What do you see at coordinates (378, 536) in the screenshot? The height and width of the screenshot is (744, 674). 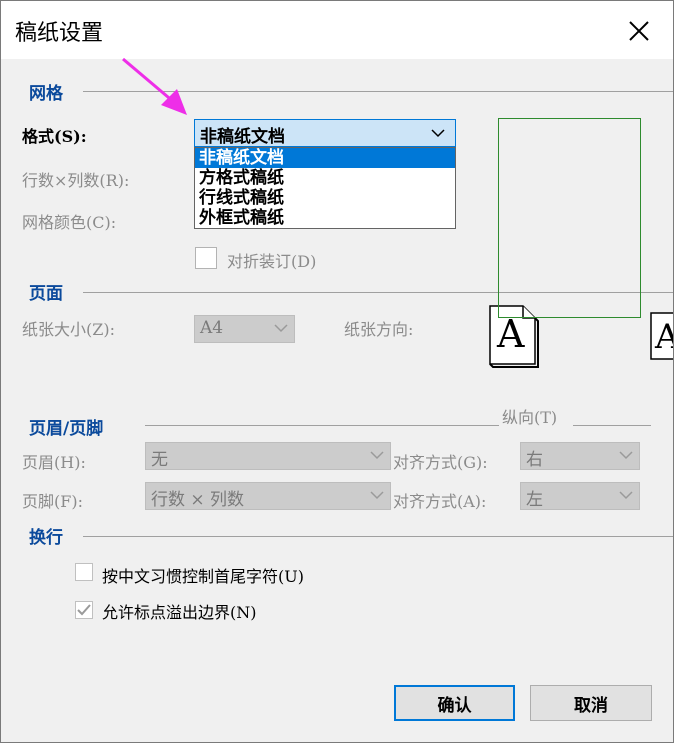 I see `divider-line-break` at bounding box center [378, 536].